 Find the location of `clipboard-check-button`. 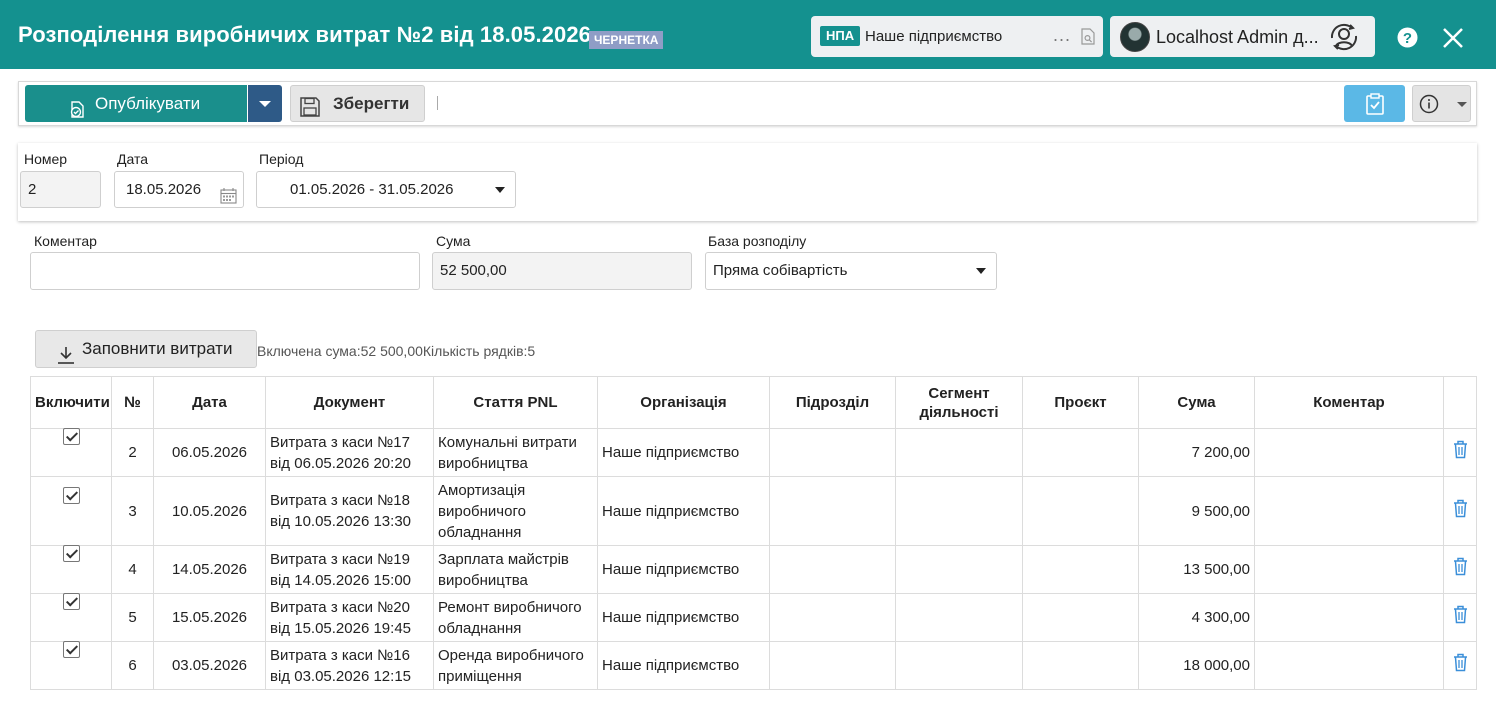

clipboard-check-button is located at coordinates (1374, 103).